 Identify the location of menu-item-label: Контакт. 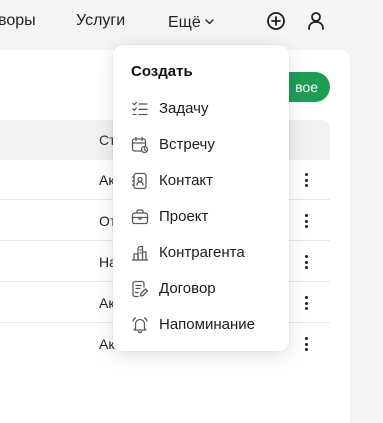
(186, 180).